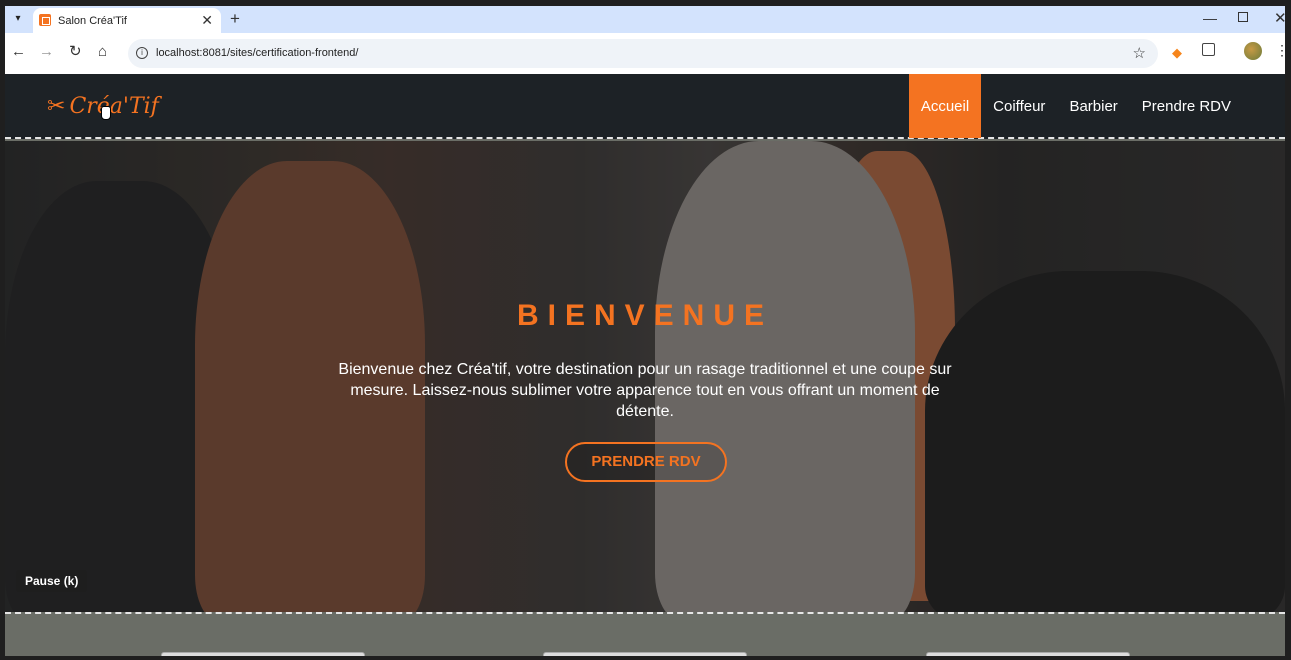  I want to click on favicon-icon, so click(45, 20).